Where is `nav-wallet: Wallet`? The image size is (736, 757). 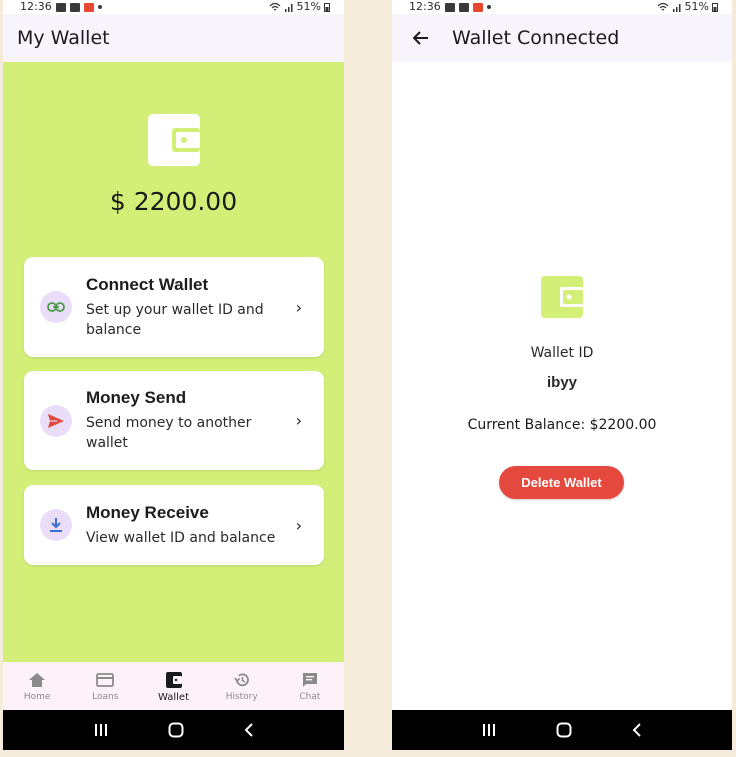
nav-wallet: Wallet is located at coordinates (173, 686).